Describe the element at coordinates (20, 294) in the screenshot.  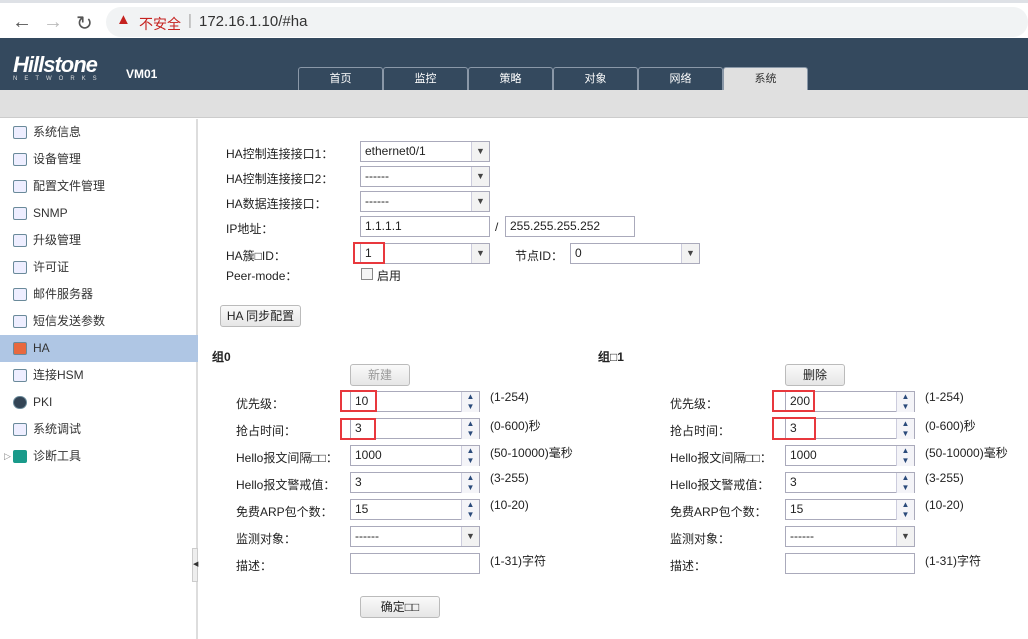
I see `mail-icon` at that location.